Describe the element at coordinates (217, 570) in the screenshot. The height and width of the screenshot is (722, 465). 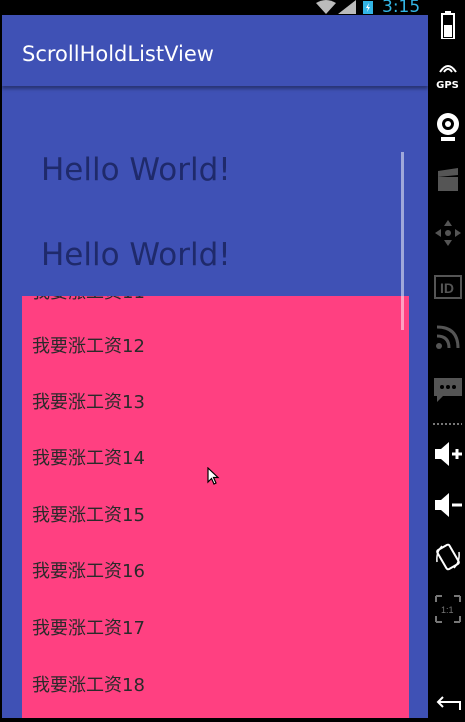
I see `list-item: 我要涨工资16` at that location.